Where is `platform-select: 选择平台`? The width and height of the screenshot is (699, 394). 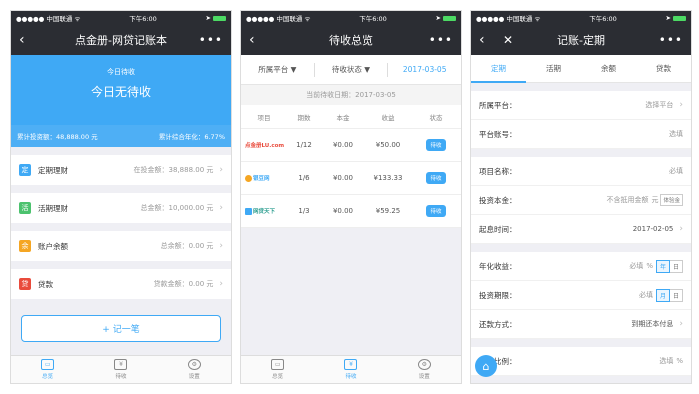 platform-select: 选择平台 is located at coordinates (659, 105).